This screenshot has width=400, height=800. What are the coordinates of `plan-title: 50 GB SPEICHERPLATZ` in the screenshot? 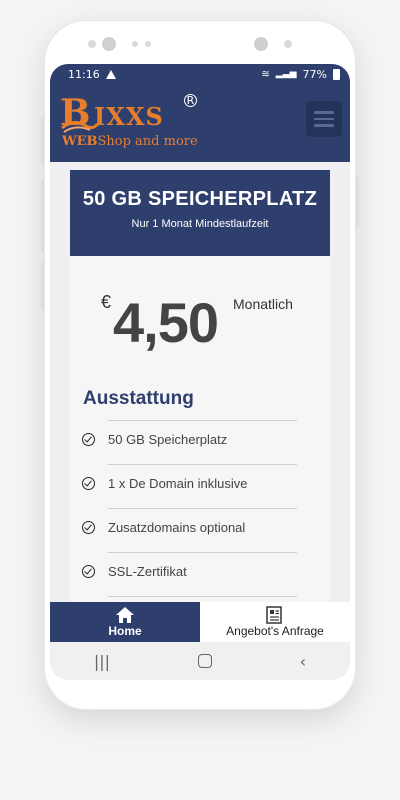 It's located at (200, 199).